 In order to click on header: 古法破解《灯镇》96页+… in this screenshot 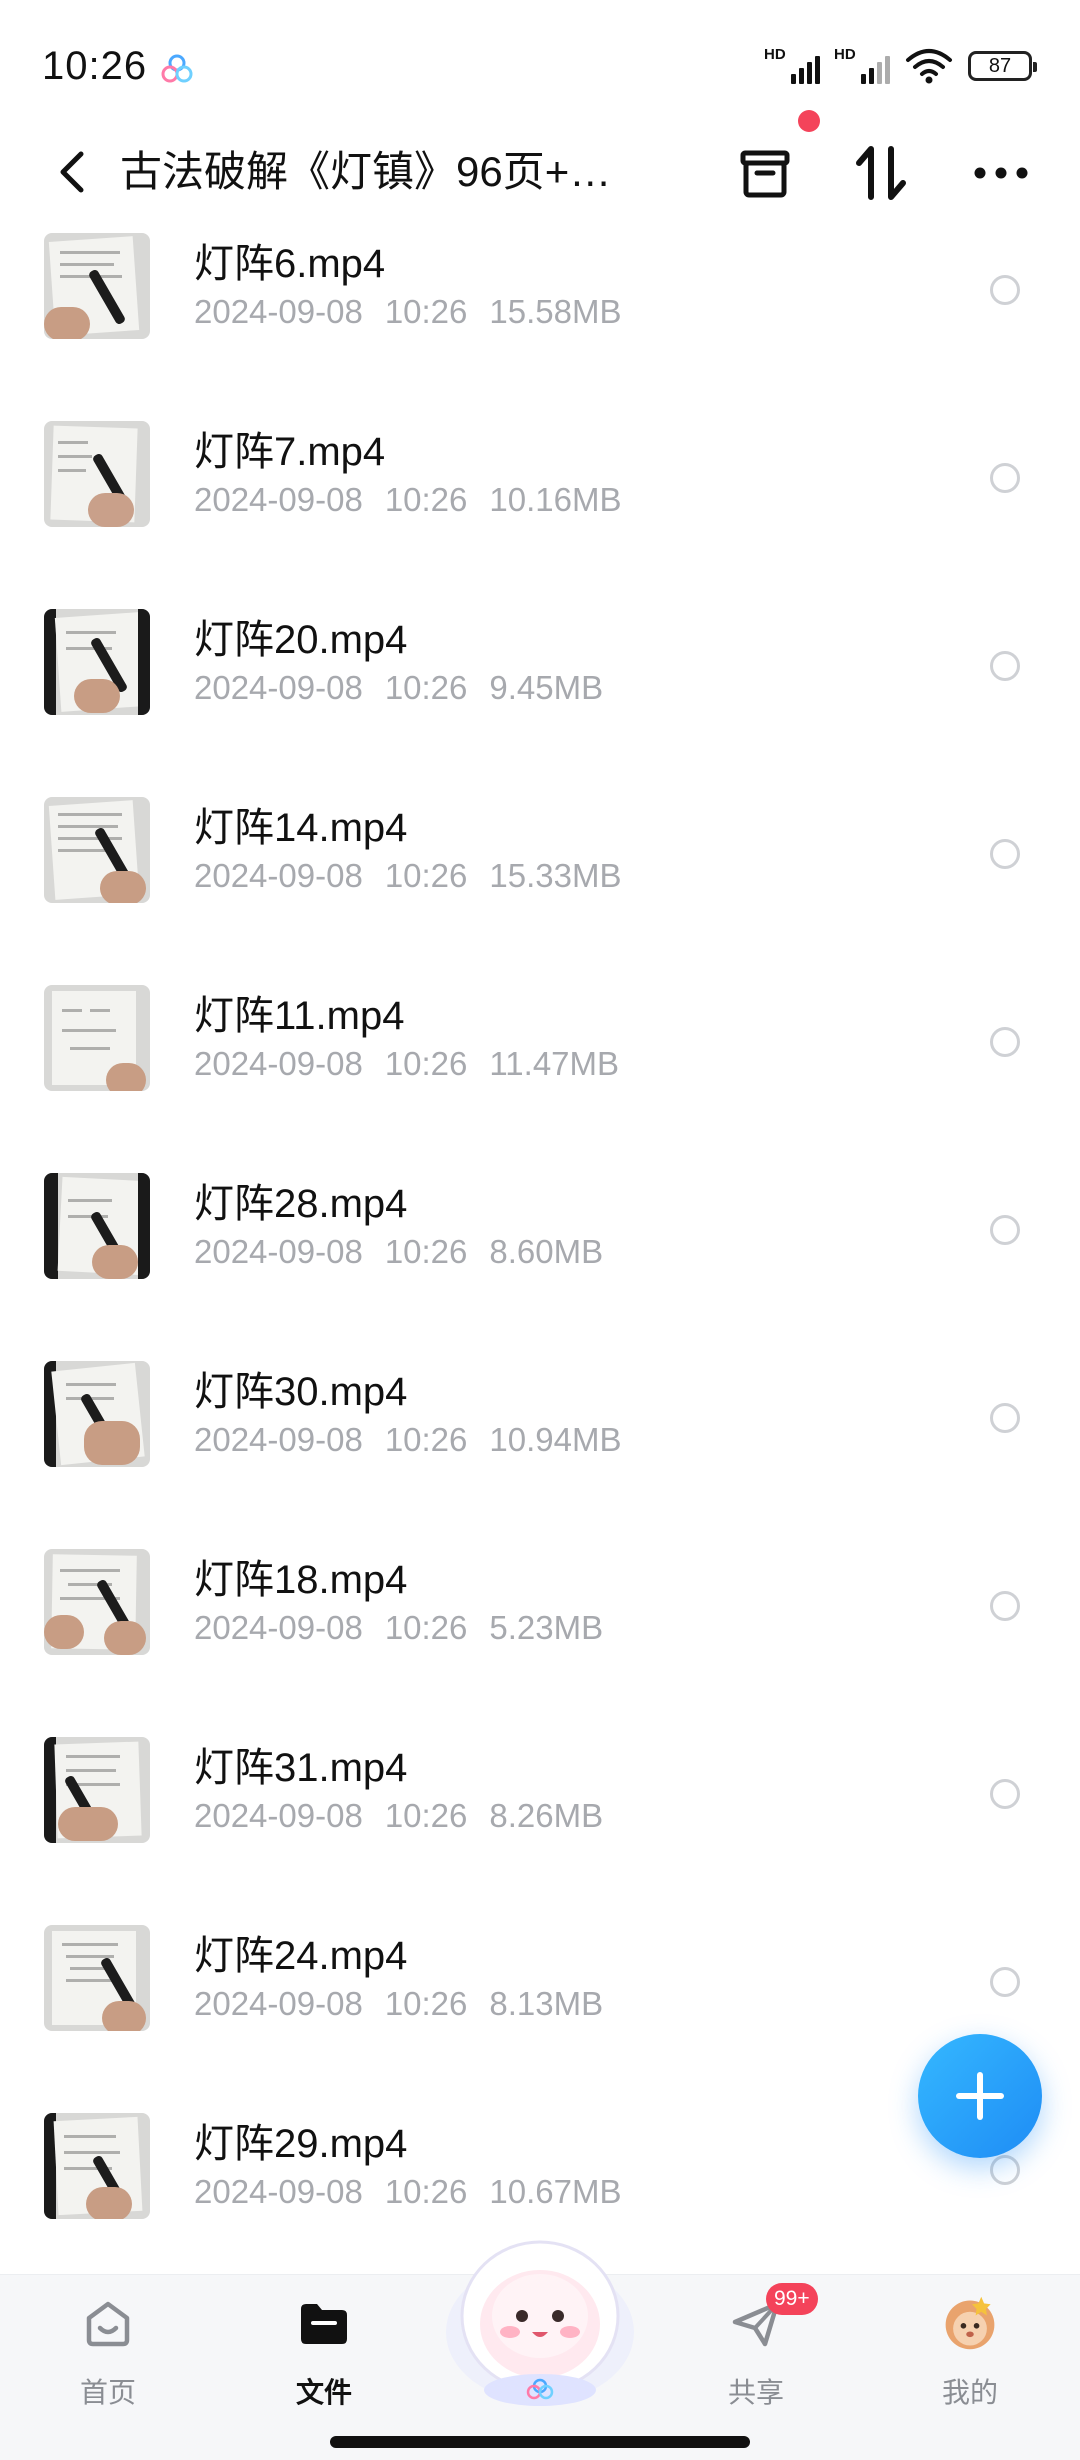, I will do `click(540, 175)`.